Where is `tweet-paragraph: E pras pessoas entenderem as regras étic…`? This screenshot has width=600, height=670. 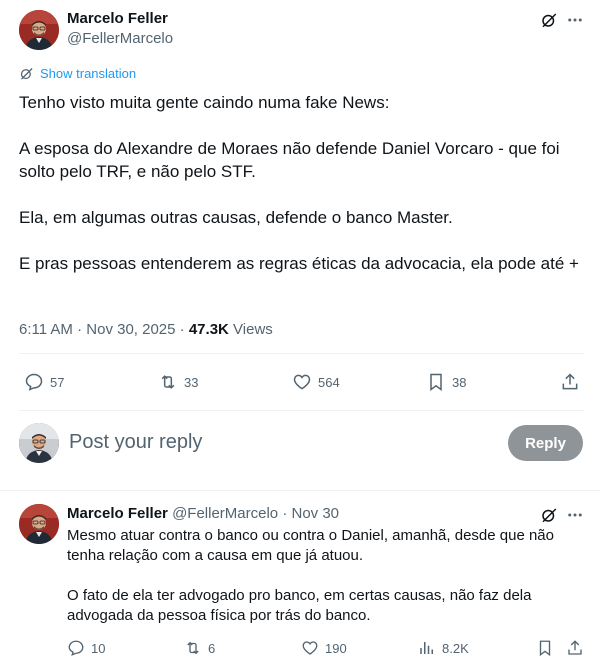 tweet-paragraph: E pras pessoas entenderem as regras étic… is located at coordinates (299, 263).